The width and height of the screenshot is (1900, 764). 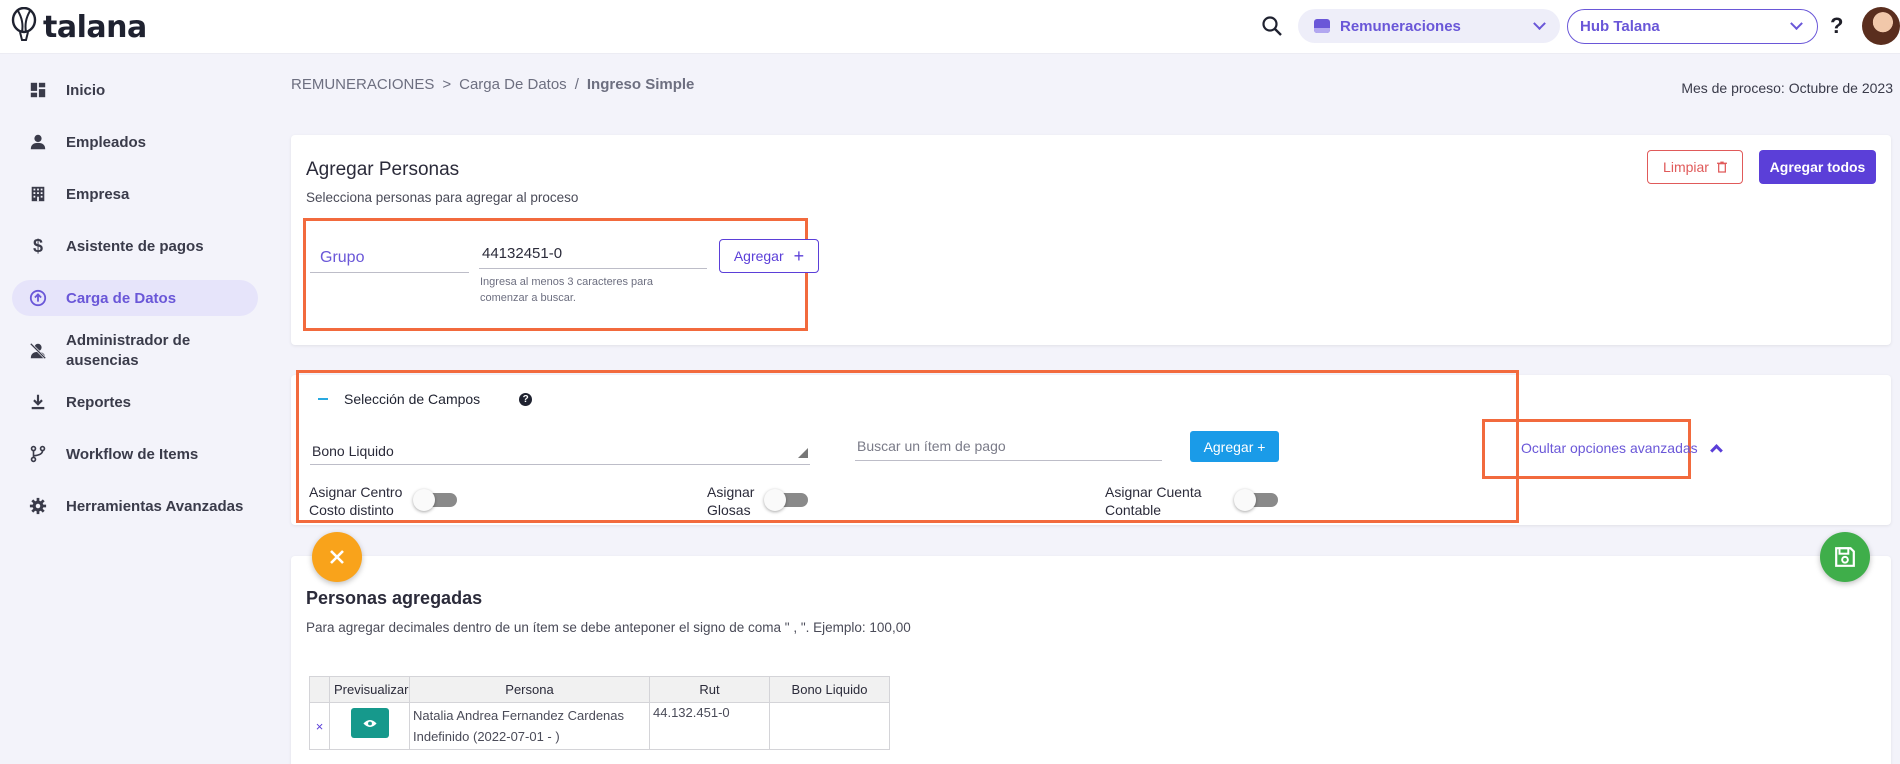 What do you see at coordinates (529, 689) in the screenshot?
I see `column-header: Persona` at bounding box center [529, 689].